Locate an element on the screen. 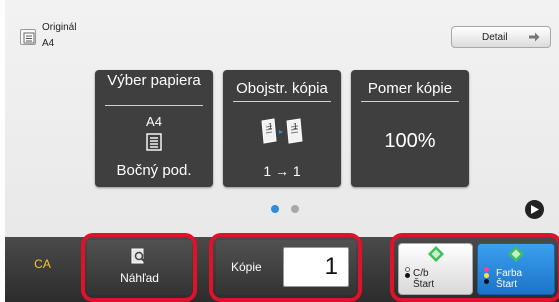 This screenshot has height=302, width=559. bw-indicator-dots is located at coordinates (407, 273).